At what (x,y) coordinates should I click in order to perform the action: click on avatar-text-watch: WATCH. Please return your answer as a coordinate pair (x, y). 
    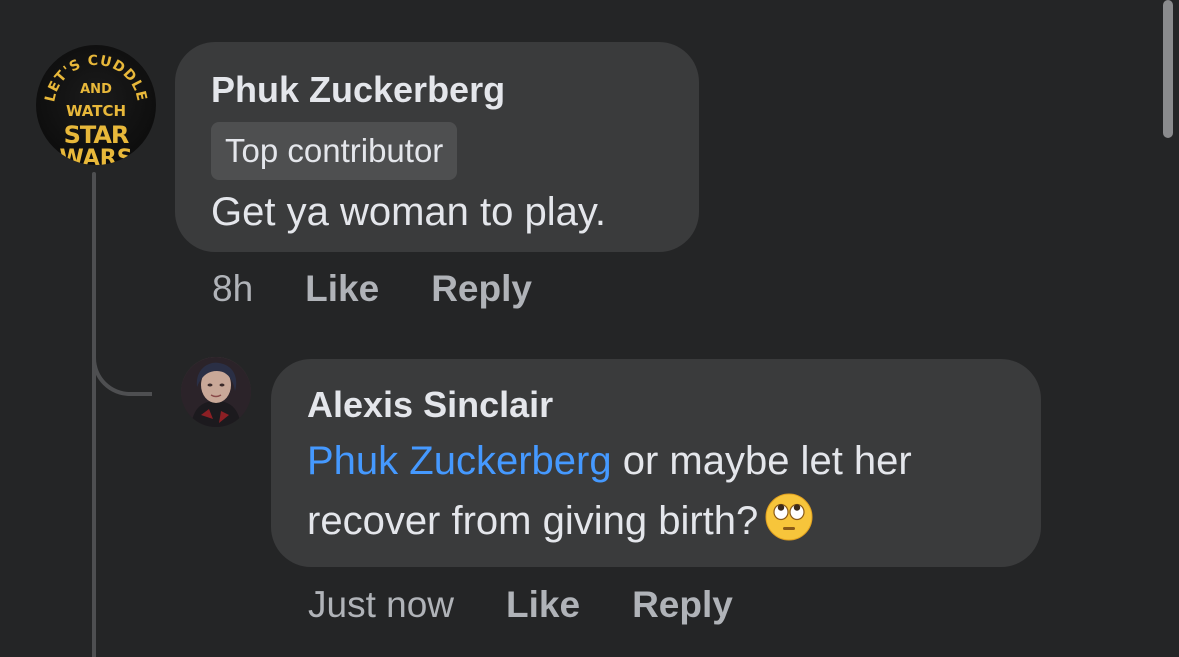
    Looking at the image, I should click on (96, 111).